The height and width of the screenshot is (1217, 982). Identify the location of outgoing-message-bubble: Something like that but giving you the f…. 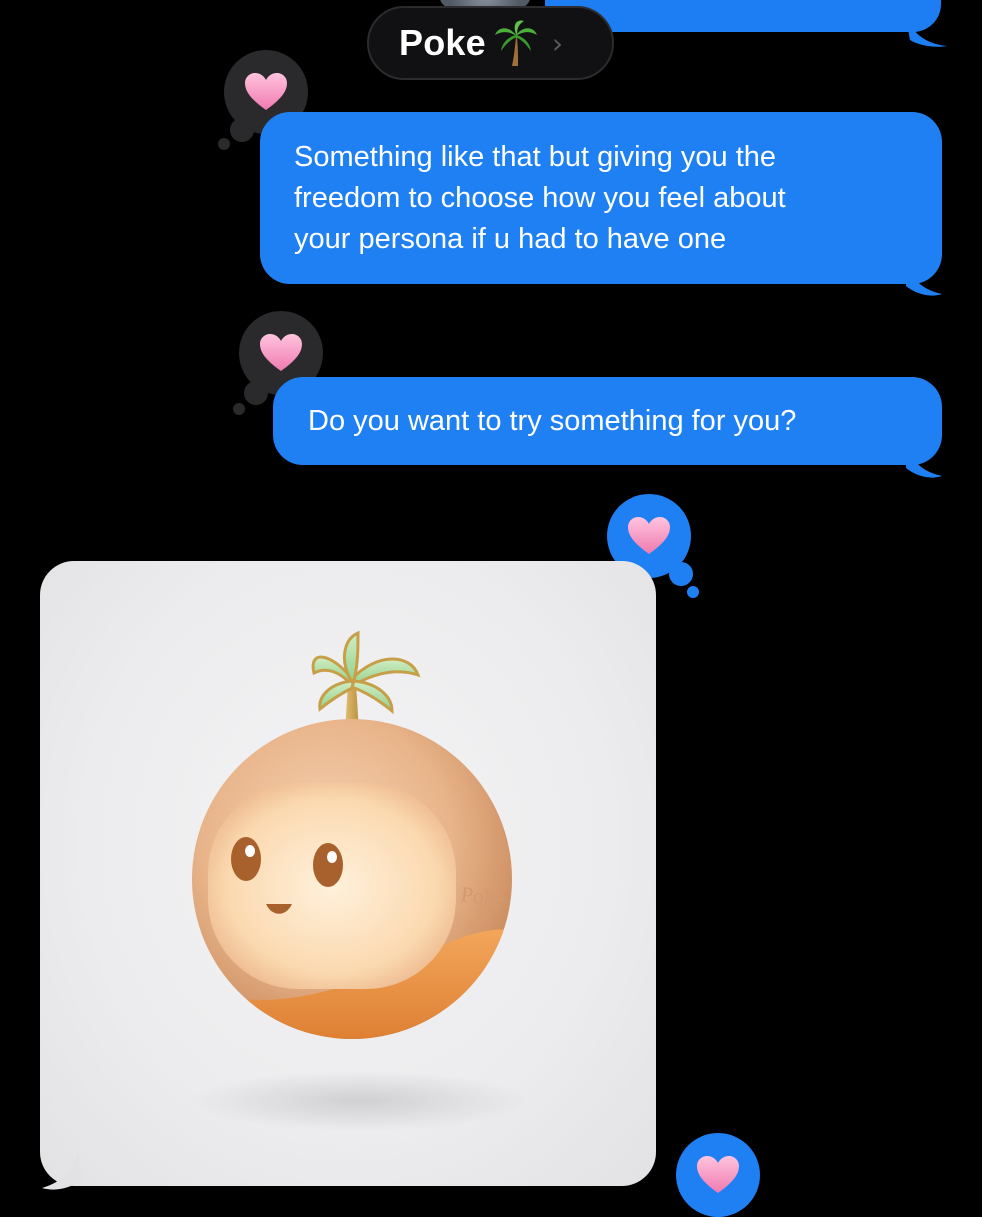
(601, 198).